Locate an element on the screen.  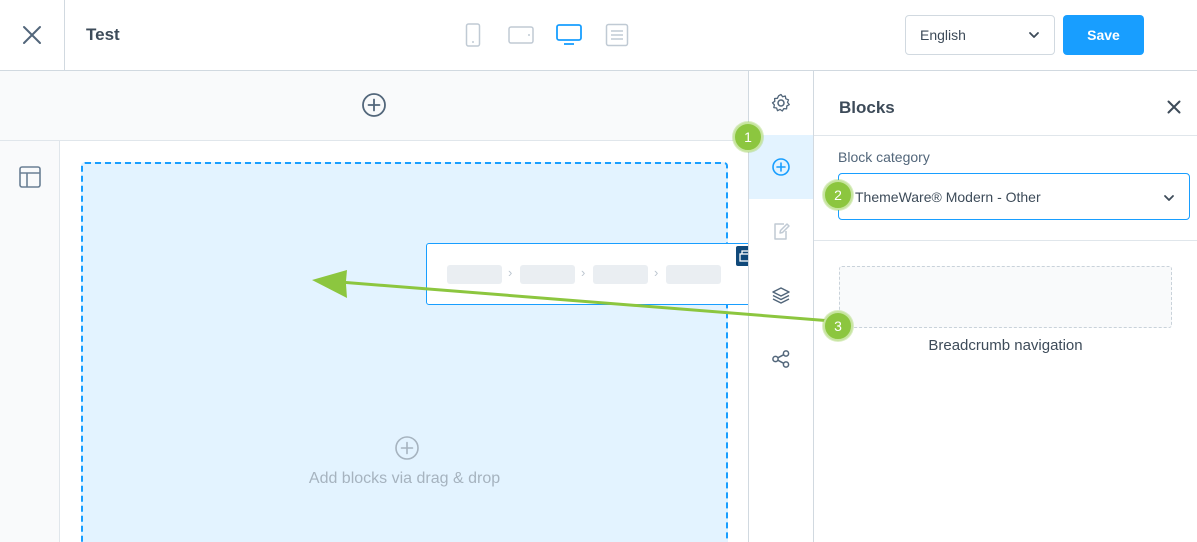
panel-close-button is located at coordinates (1174, 109).